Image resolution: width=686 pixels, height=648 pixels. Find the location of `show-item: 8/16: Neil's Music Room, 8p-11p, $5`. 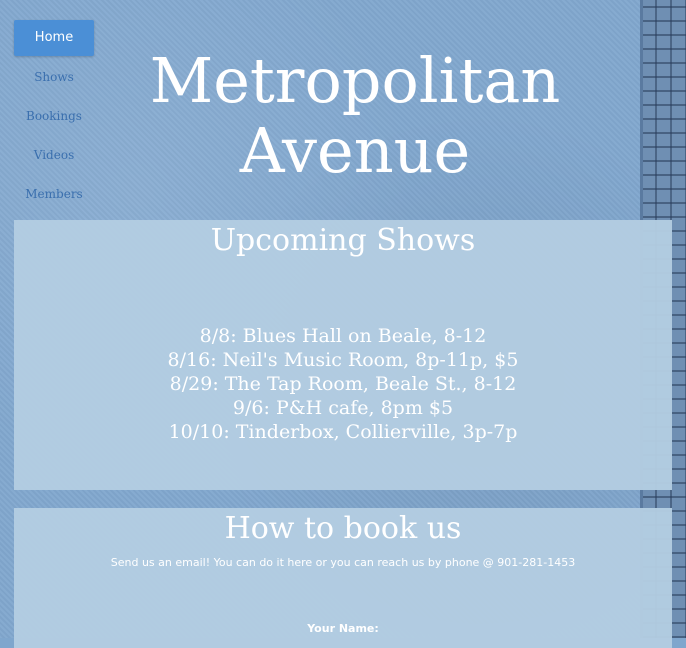

show-item: 8/16: Neil's Music Room, 8p-11p, $5 is located at coordinates (343, 360).